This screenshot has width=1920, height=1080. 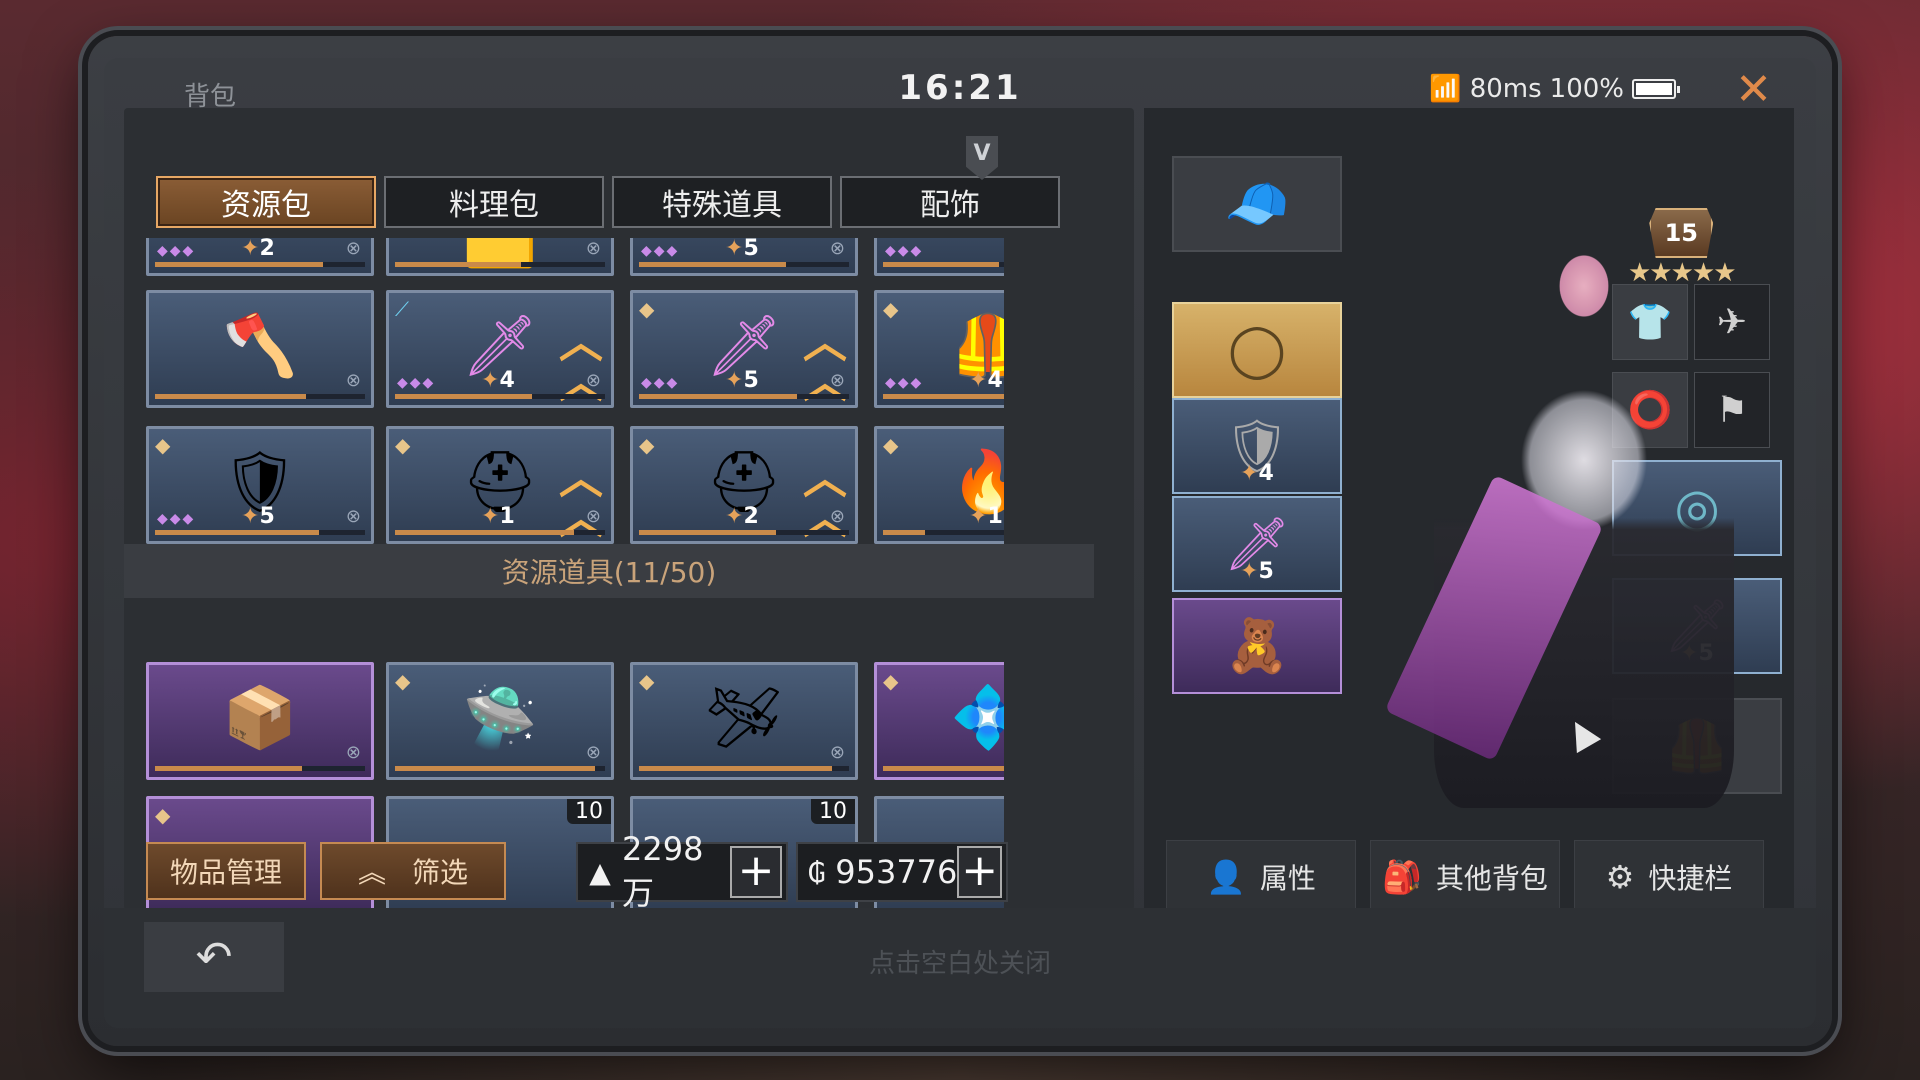 I want to click on item-slot-blue-drone: ◆ 🛸 ⊗, so click(x=500, y=721).